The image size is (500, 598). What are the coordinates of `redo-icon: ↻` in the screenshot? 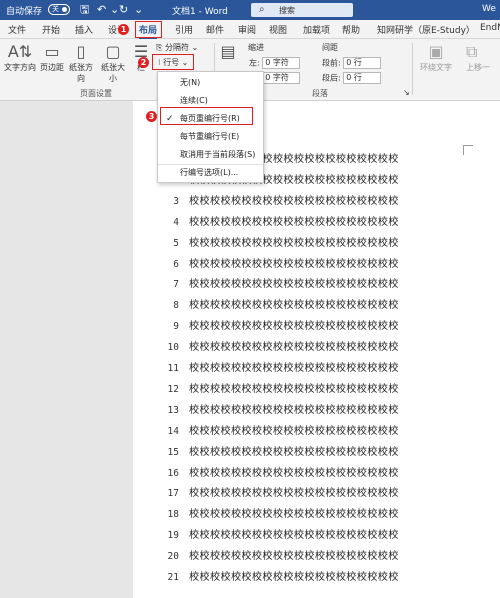 It's located at (123, 9).